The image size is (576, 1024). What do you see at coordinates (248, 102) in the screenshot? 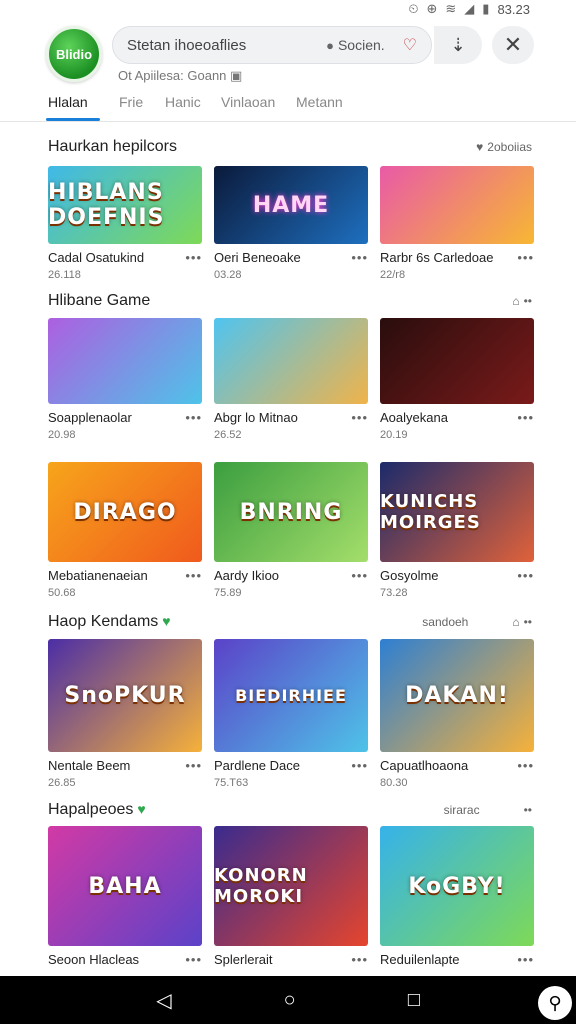
I see `tab-3: Vinlaoan` at bounding box center [248, 102].